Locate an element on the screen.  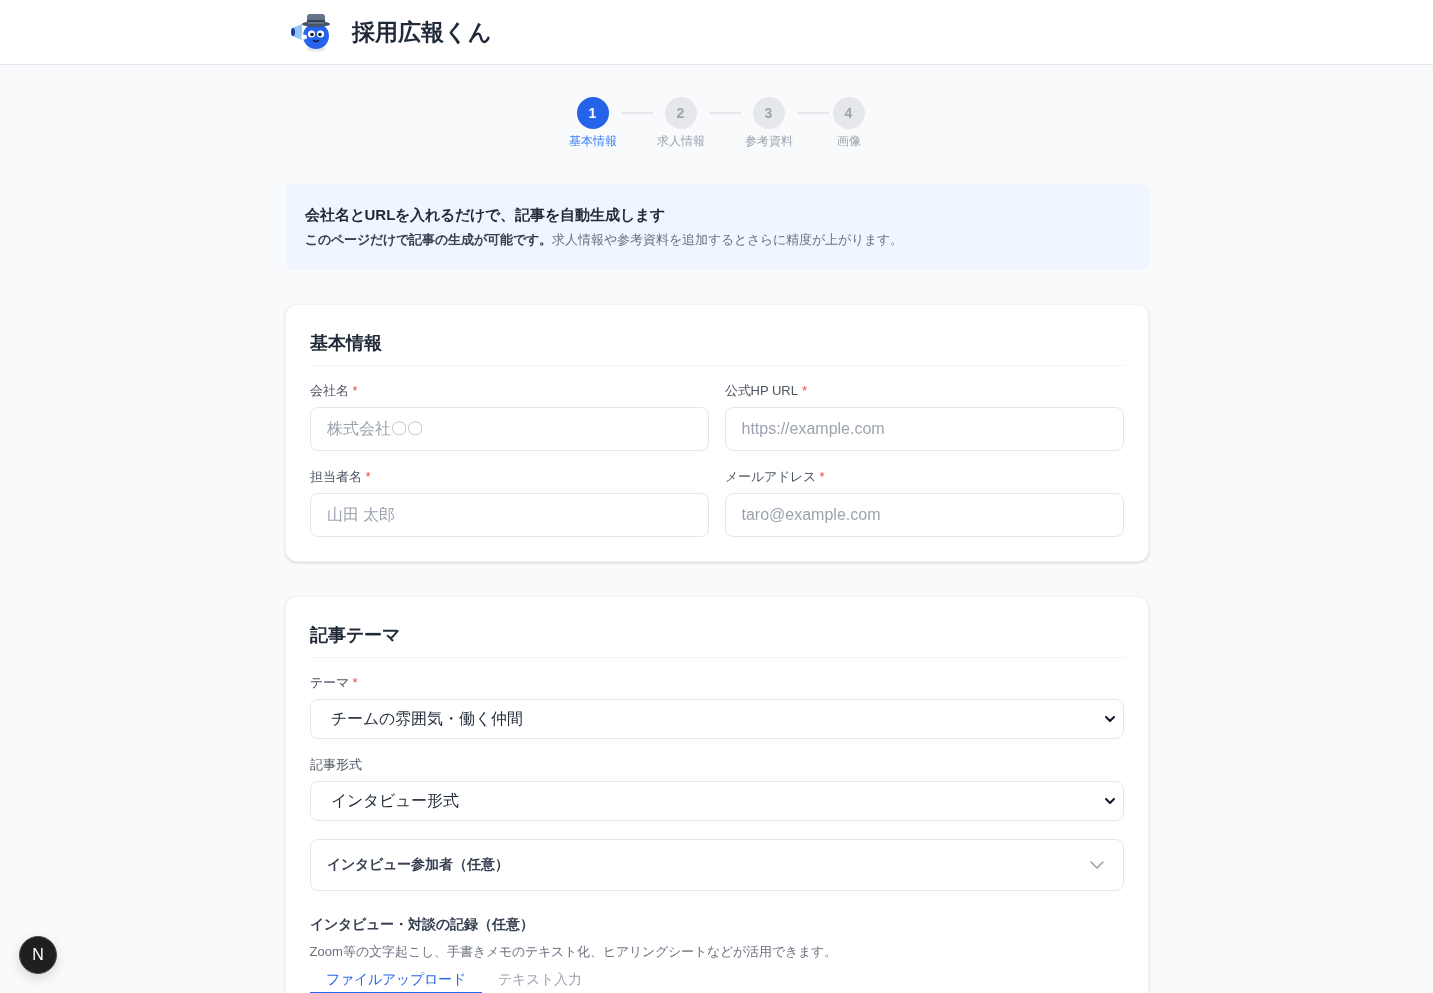
input-mode-tab: ファイルアップロード is located at coordinates (395, 979).